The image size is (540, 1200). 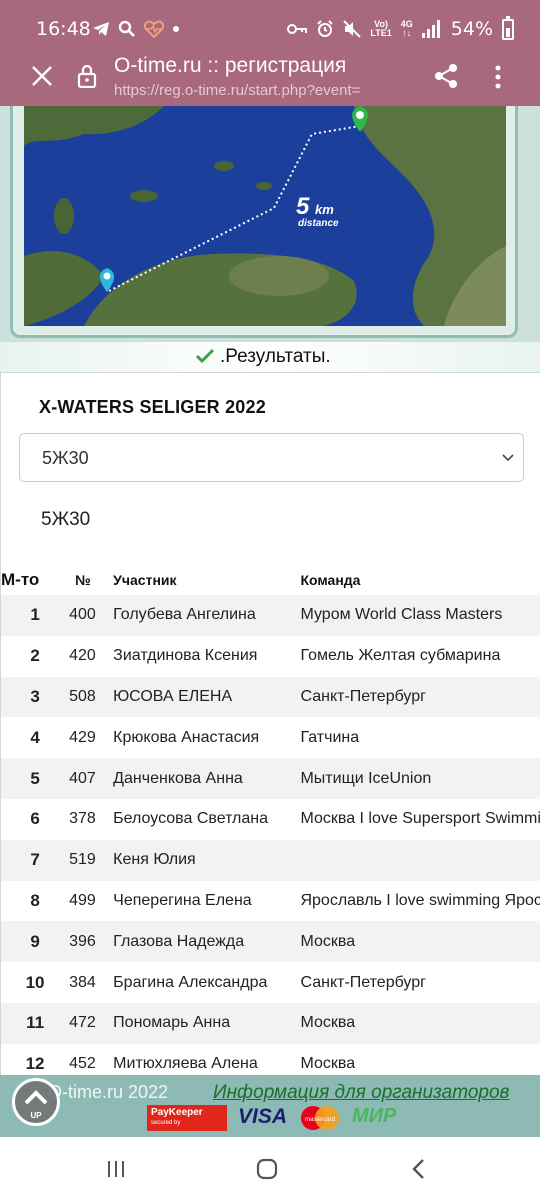 I want to click on cell-participant: Кеня Юлия, so click(x=207, y=860).